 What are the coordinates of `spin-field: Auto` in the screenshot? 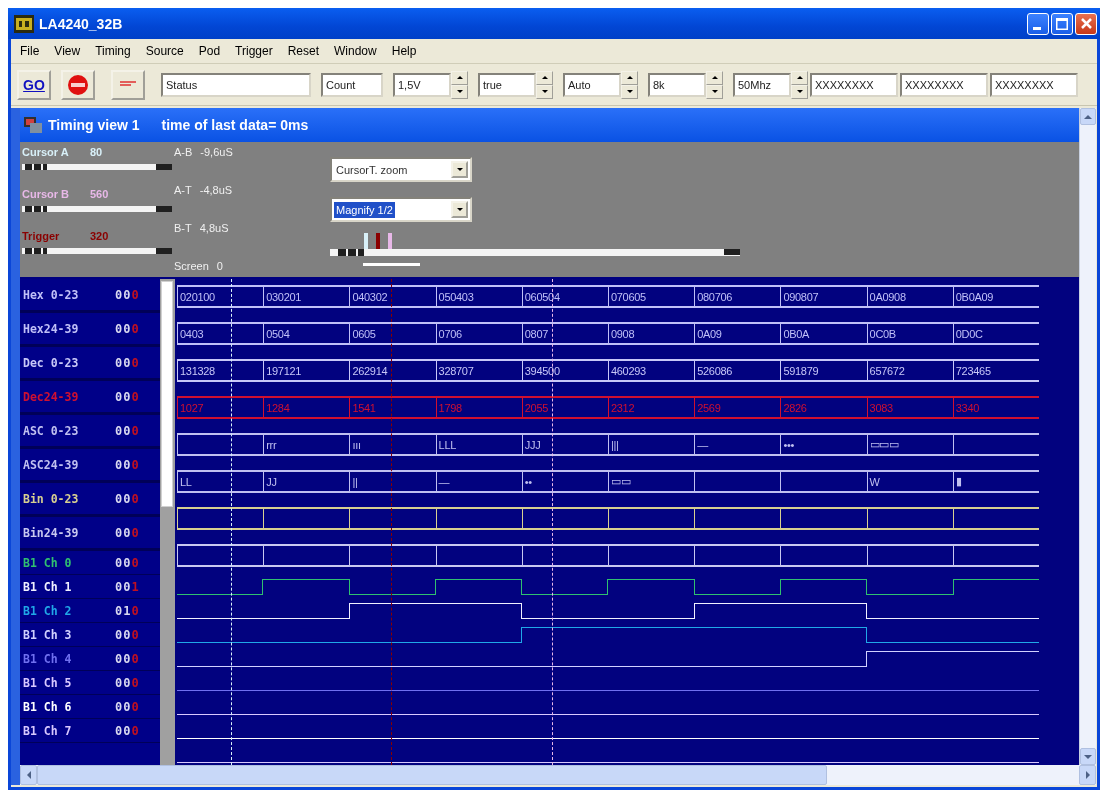 It's located at (592, 84).